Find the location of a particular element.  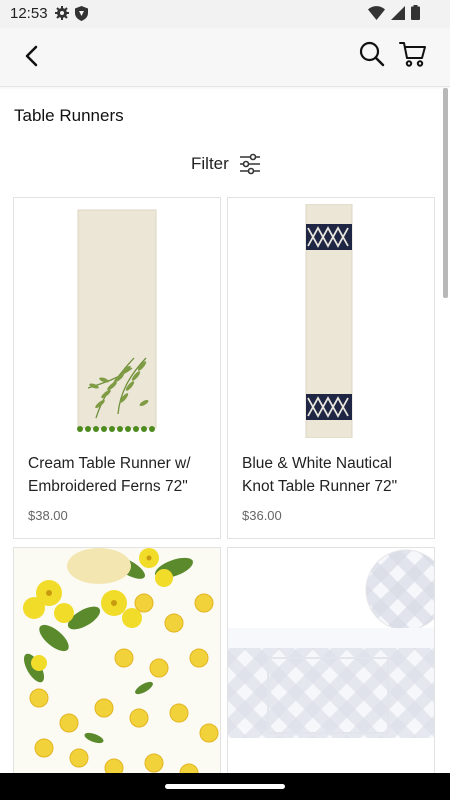

battery-icon is located at coordinates (415, 15).